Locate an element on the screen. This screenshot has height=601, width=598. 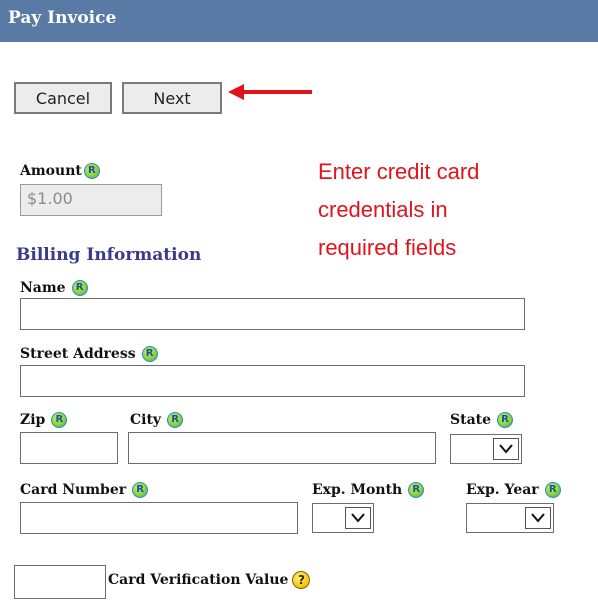
street-address-label: Street Address R is located at coordinates (89, 354).